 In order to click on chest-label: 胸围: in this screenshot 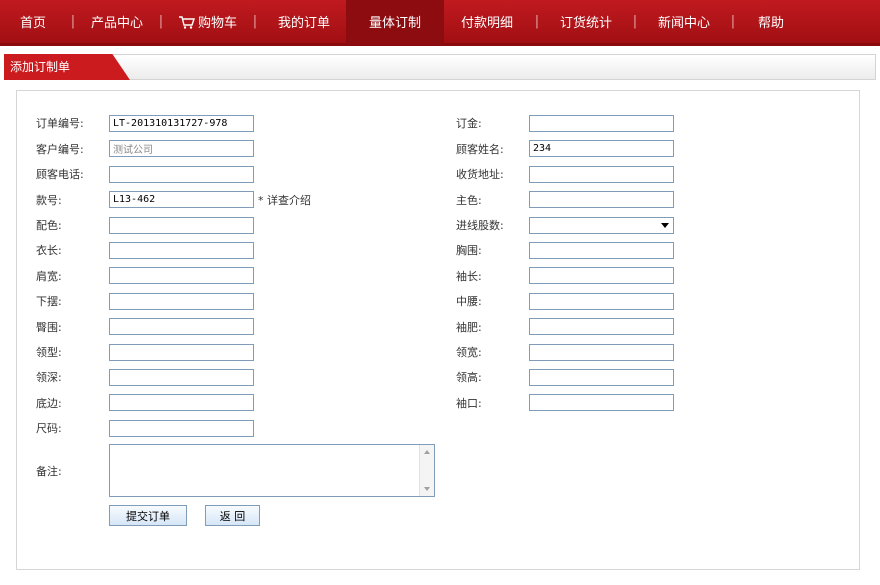, I will do `click(469, 250)`.